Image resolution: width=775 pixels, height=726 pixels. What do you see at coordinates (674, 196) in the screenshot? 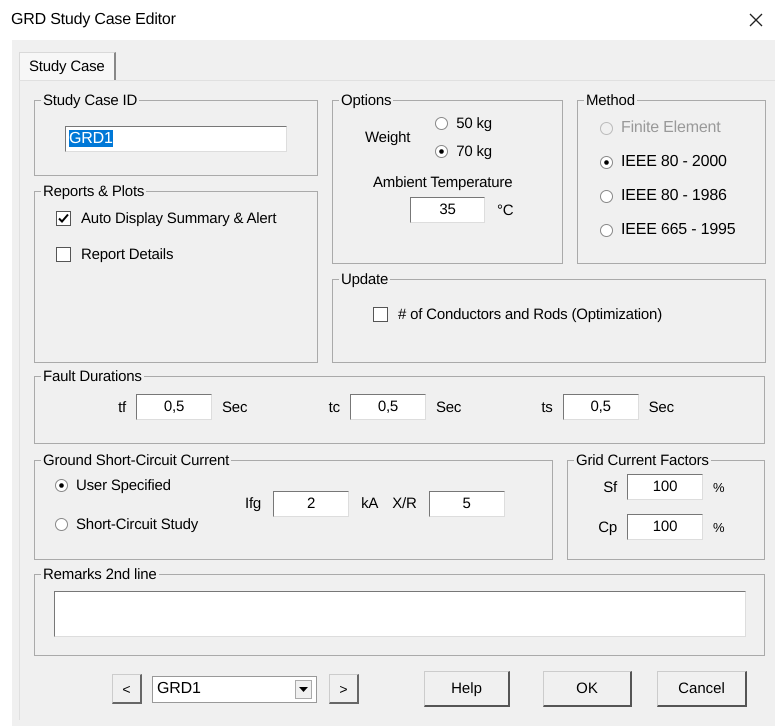
I see `radio-label: IEEE 80 - 1986` at bounding box center [674, 196].